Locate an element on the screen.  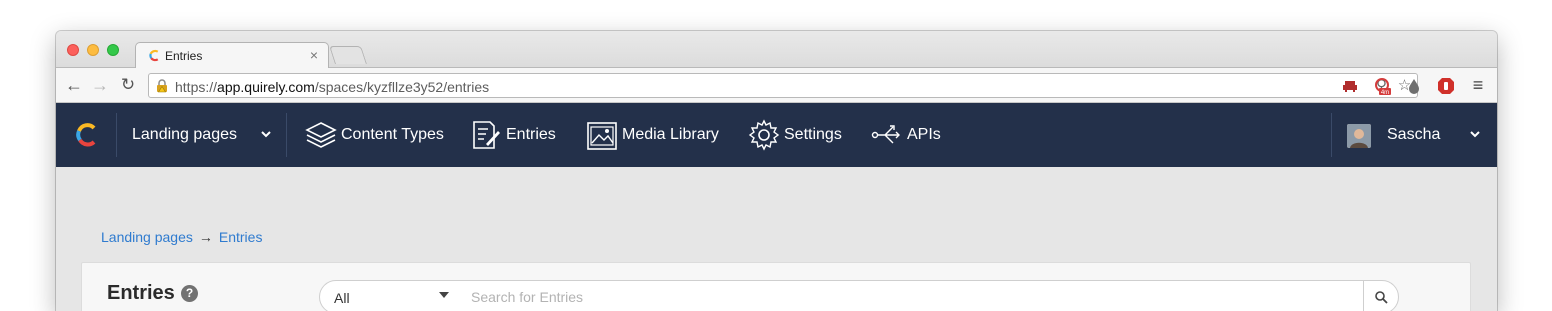
nav-media-library: Media Library is located at coordinates (652, 135).